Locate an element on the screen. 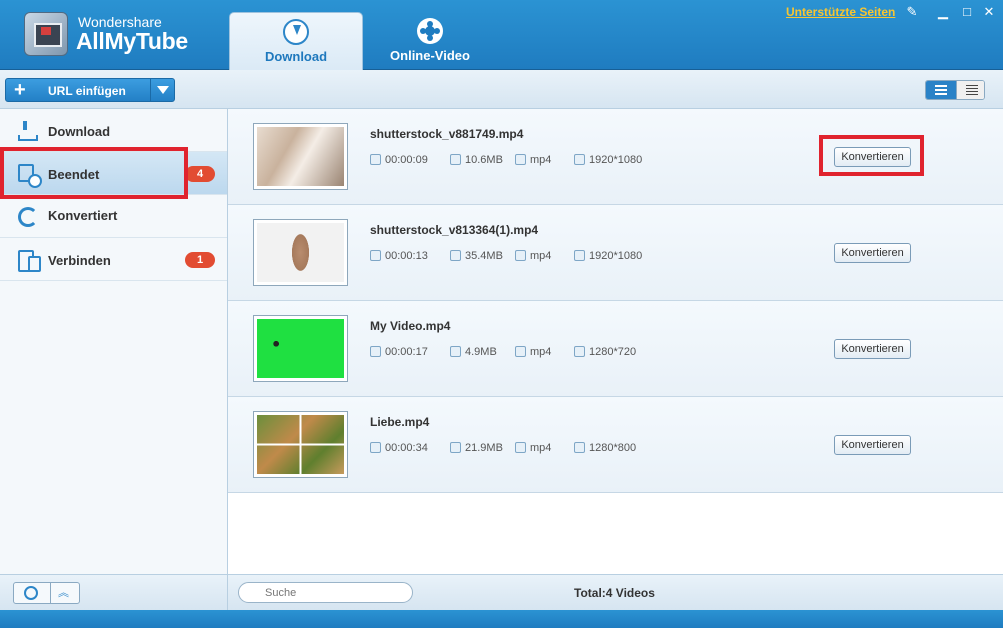 This screenshot has width=1003, height=628. list-detail-icon is located at coordinates (941, 90).